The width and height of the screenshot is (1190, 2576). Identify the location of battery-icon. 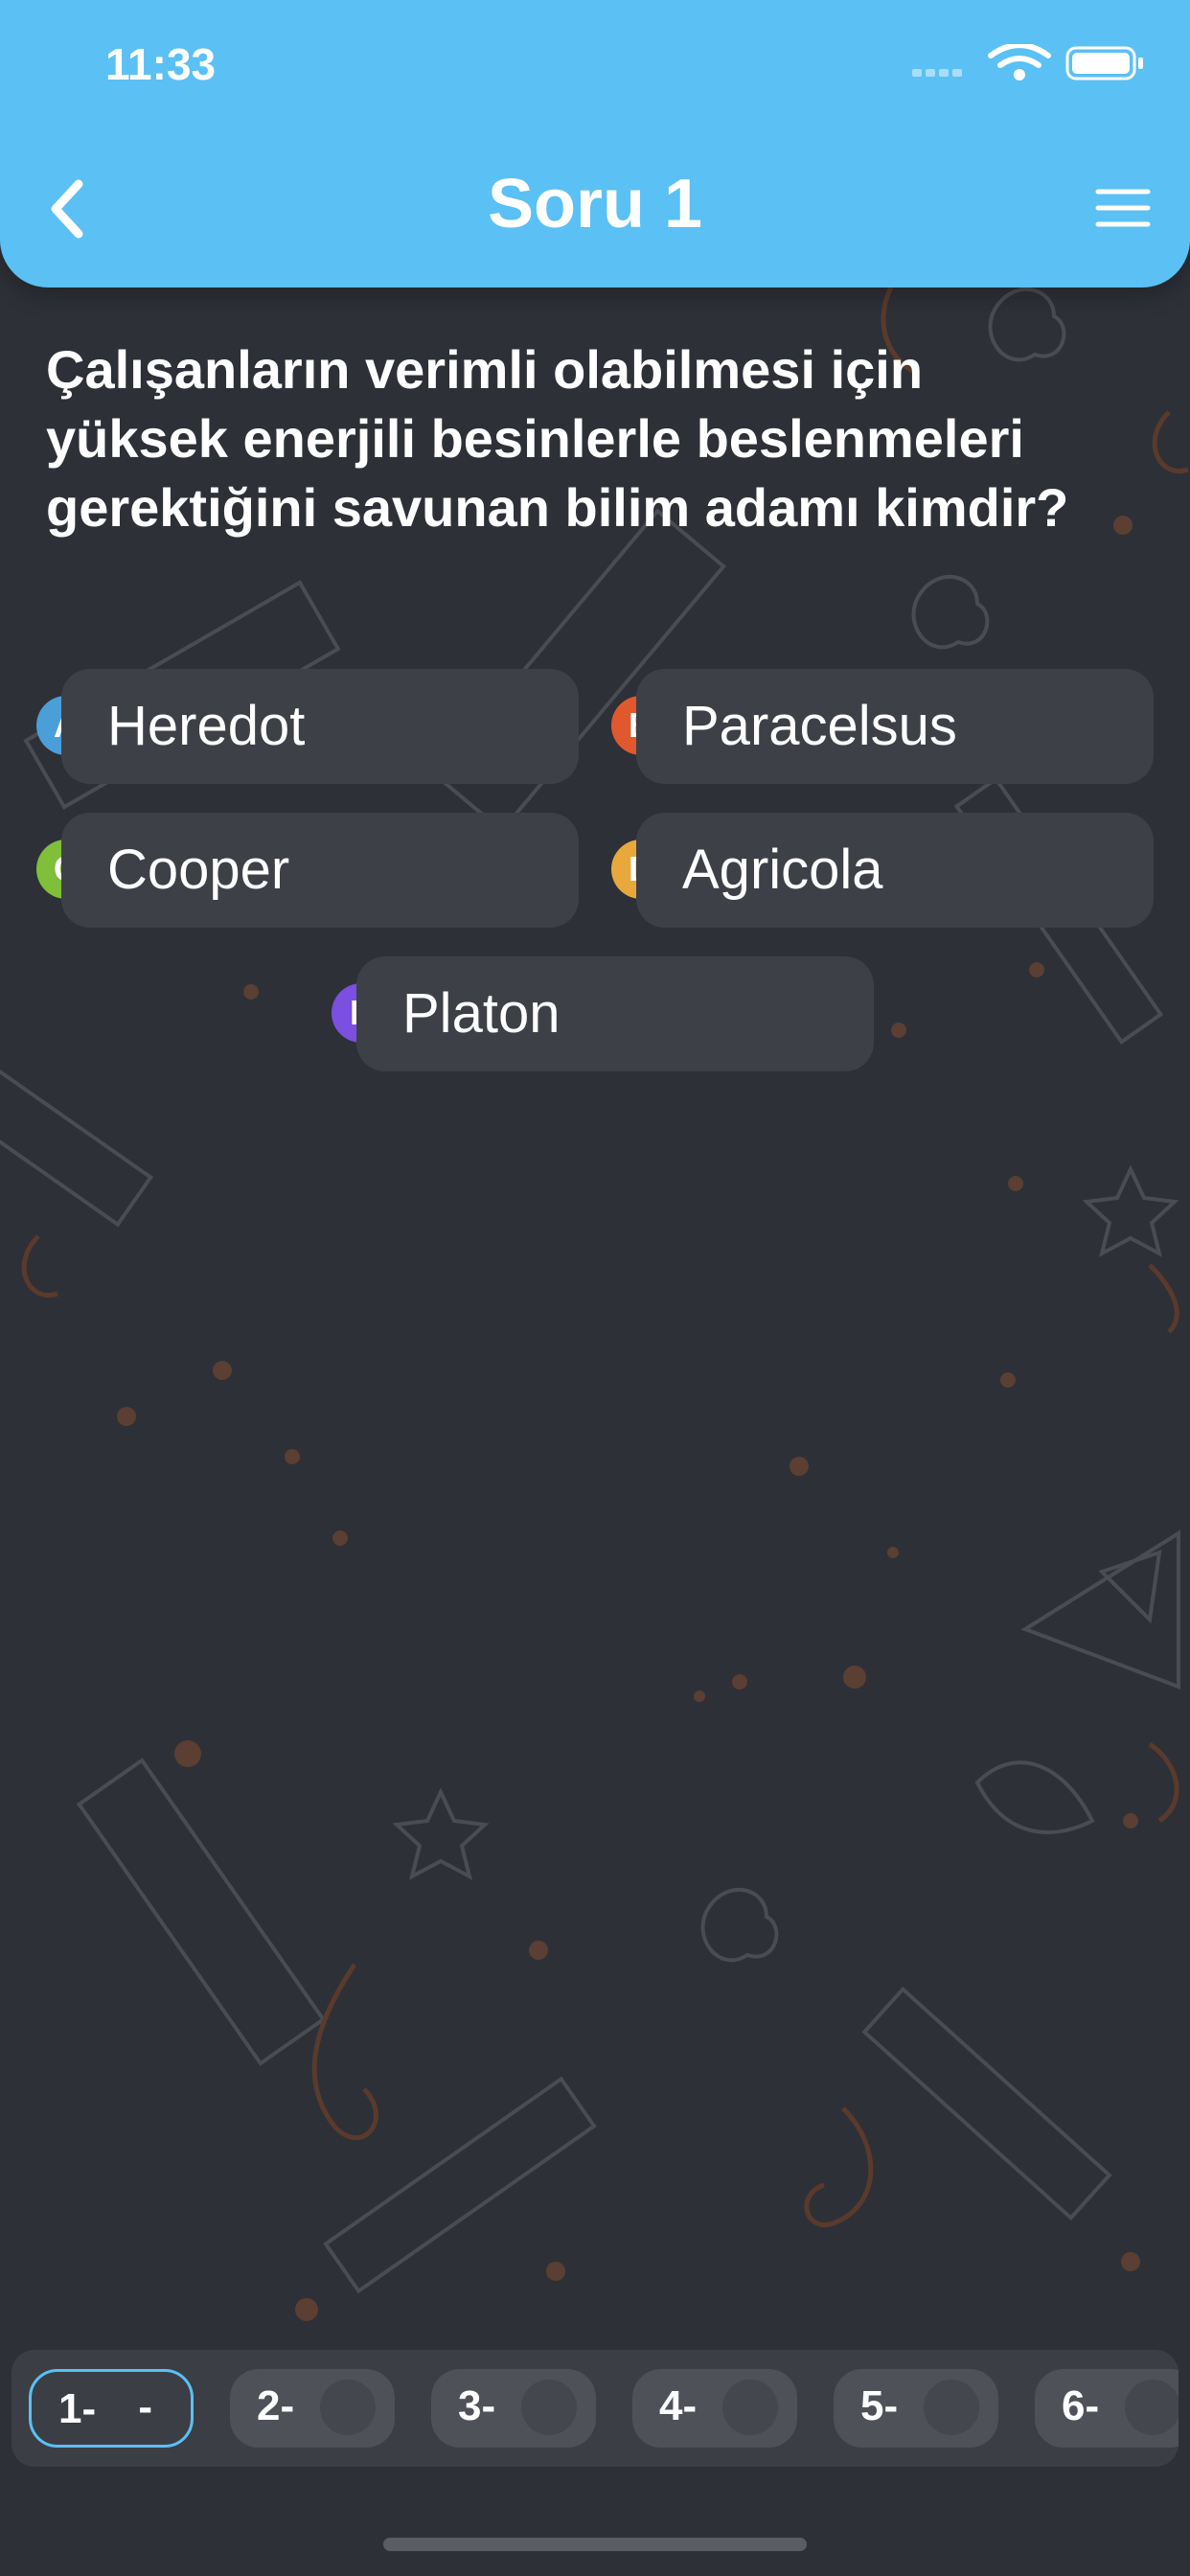
(1104, 63).